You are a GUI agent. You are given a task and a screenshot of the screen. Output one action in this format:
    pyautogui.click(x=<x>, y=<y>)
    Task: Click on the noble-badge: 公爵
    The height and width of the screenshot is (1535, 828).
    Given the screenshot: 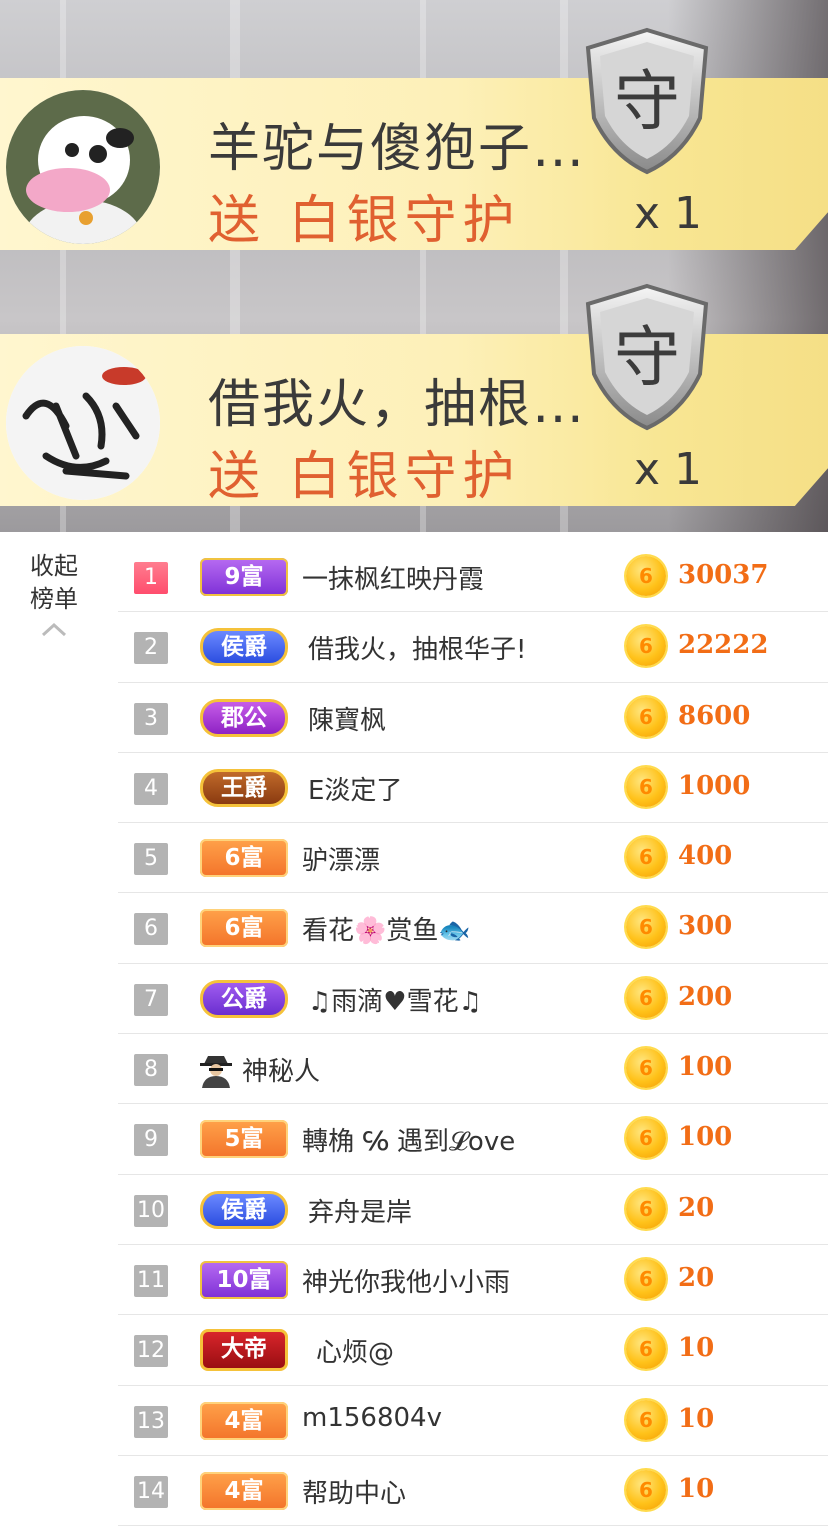 What is the action you would take?
    pyautogui.click(x=244, y=998)
    